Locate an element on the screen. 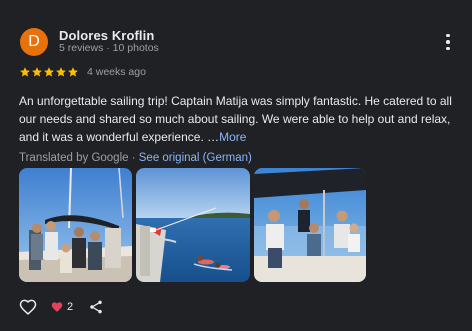 The height and width of the screenshot is (331, 472). like-button is located at coordinates (28, 307).